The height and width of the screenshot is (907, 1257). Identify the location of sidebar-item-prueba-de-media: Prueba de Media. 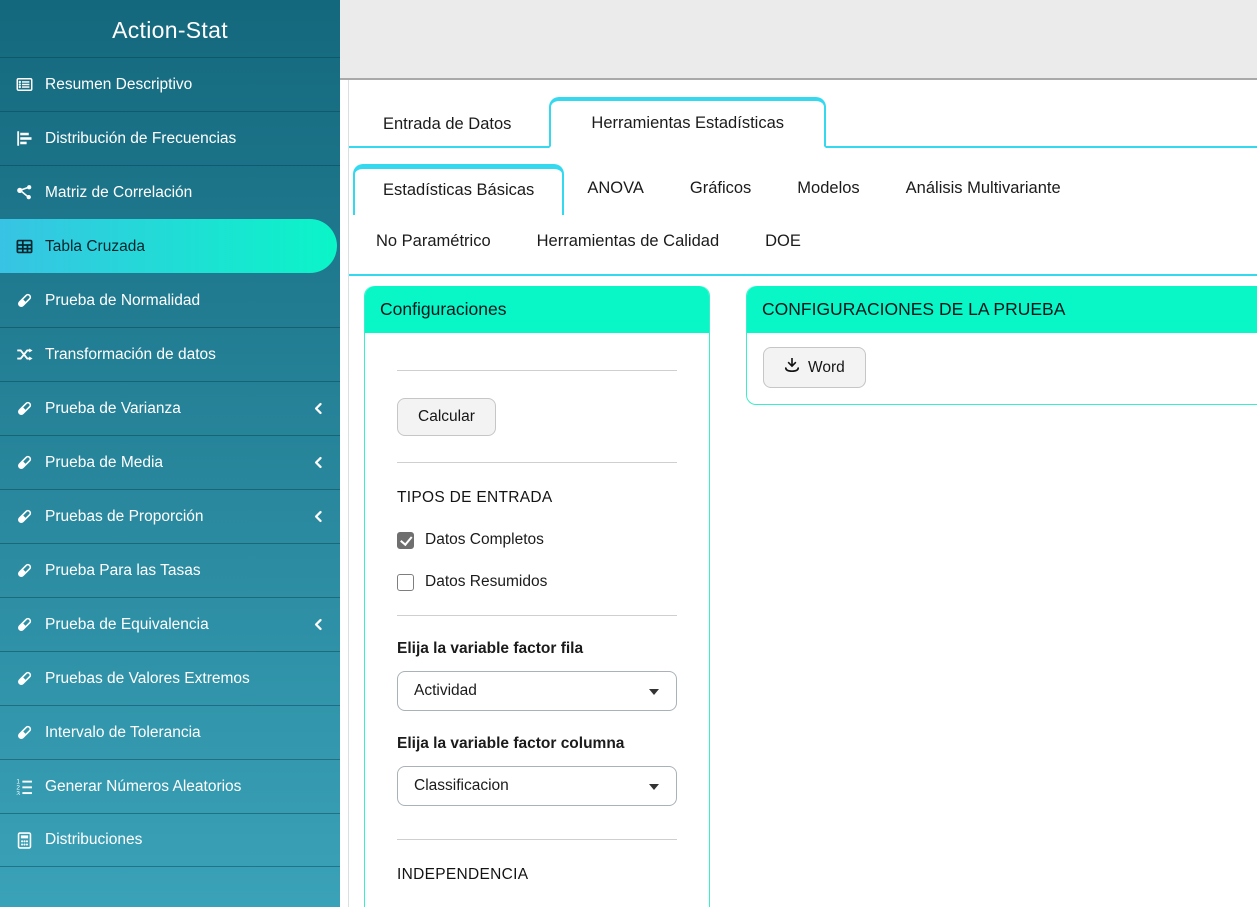
(170, 462).